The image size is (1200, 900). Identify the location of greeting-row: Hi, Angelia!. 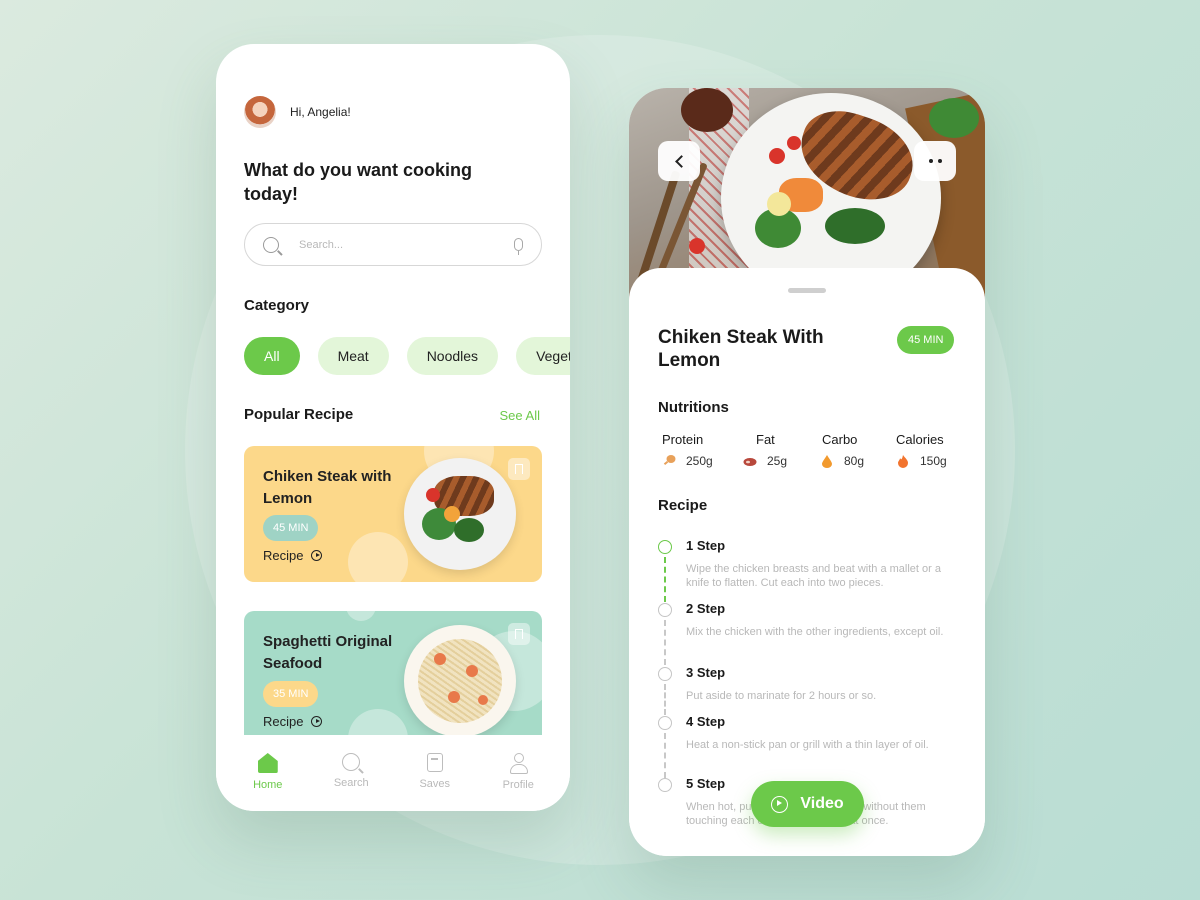
(297, 112).